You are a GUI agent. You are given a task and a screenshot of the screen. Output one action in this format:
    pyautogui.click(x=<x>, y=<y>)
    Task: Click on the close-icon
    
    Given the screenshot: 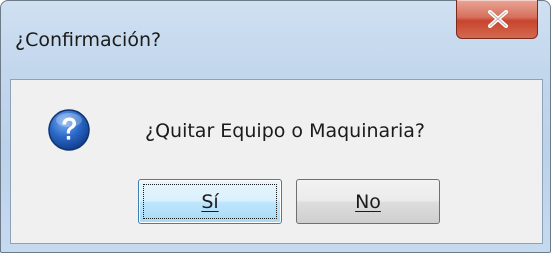 What is the action you would take?
    pyautogui.click(x=498, y=19)
    